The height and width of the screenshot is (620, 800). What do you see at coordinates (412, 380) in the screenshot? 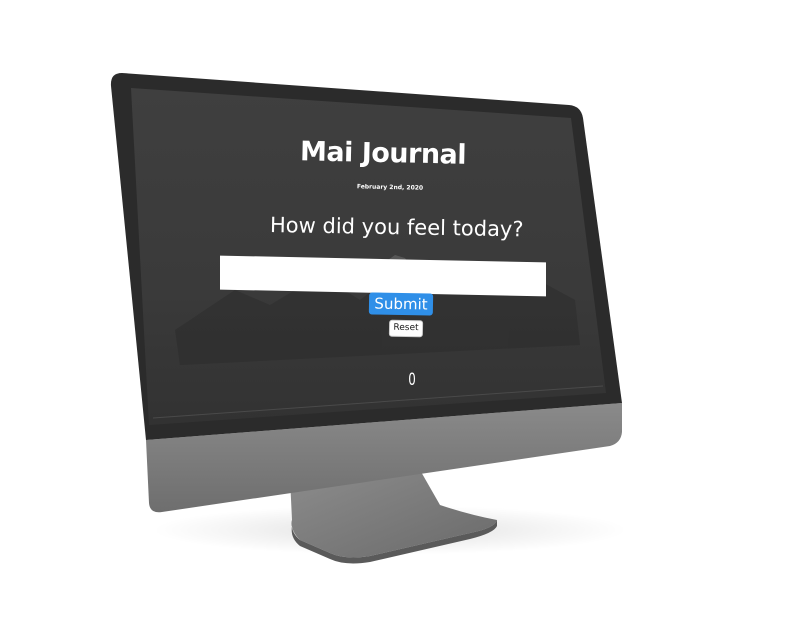
I see `entry-counter: 0` at bounding box center [412, 380].